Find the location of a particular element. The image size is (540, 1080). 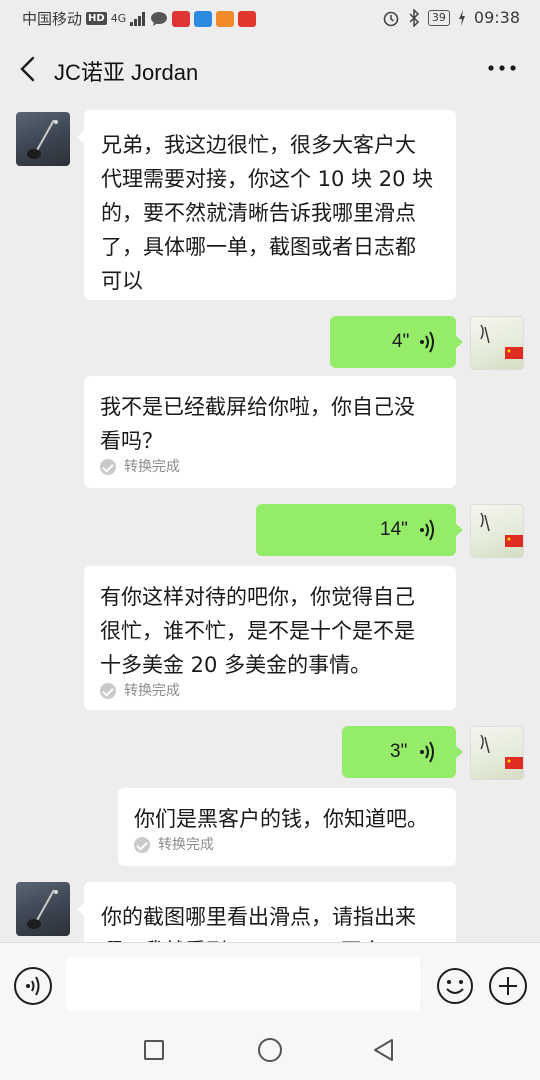

more-dots-icon is located at coordinates (502, 68).